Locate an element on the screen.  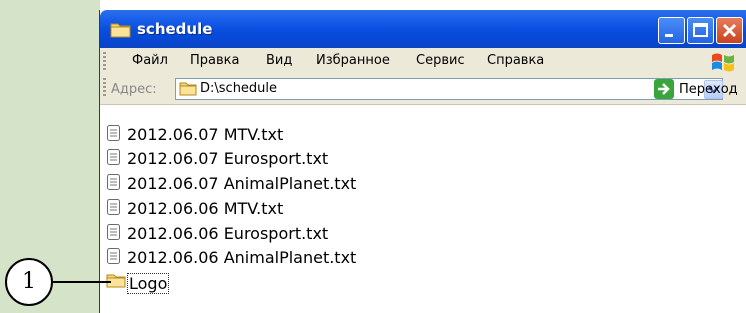
menu-help: Справка is located at coordinates (515, 60).